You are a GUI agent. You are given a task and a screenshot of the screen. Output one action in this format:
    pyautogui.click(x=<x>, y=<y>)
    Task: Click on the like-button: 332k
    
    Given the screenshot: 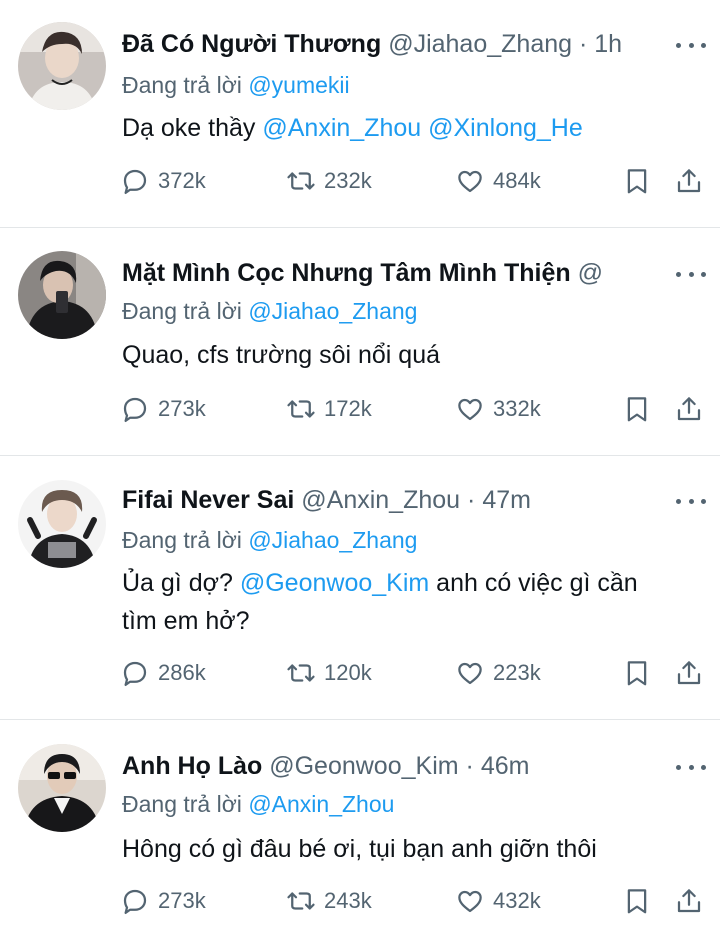 What is the action you would take?
    pyautogui.click(x=498, y=409)
    